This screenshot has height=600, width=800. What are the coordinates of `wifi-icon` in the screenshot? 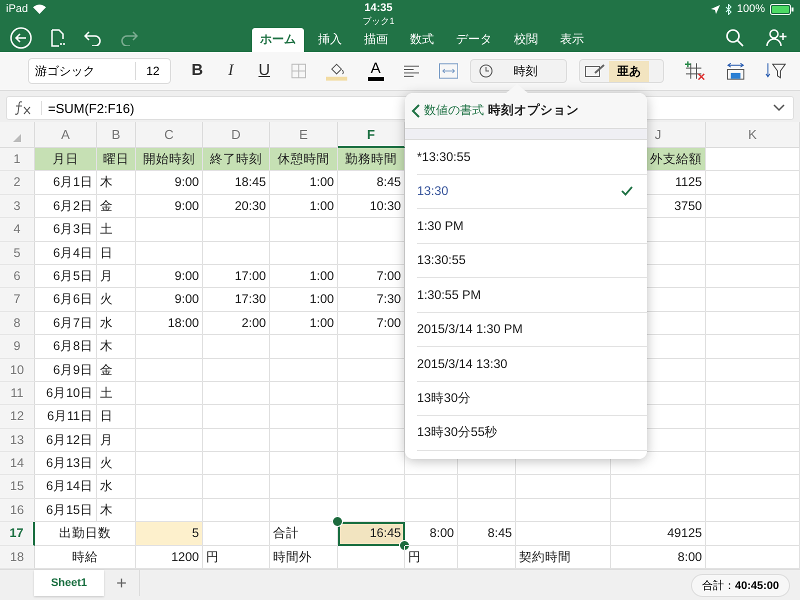 It's located at (39, 9).